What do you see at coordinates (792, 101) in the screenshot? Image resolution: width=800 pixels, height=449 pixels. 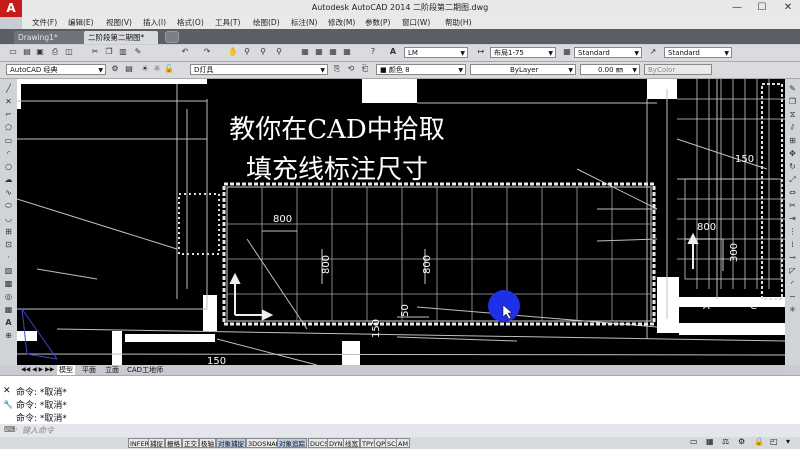 I see `copy-object-icon: ❐` at bounding box center [792, 101].